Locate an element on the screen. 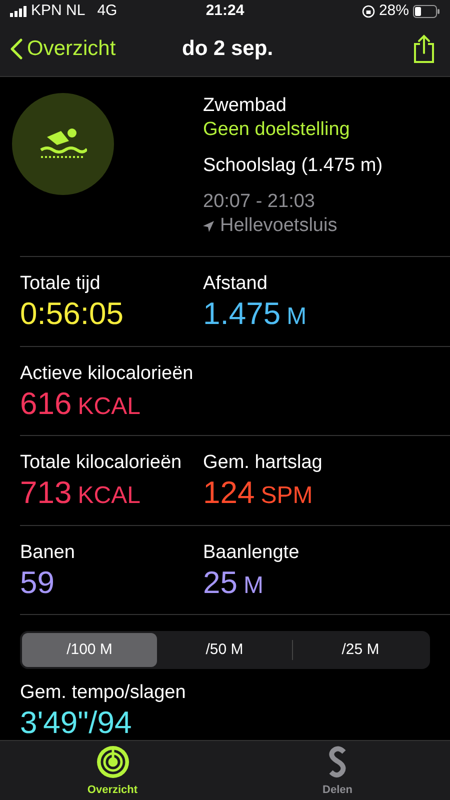 This screenshot has height=800, width=450. metric-value: 124 SPM is located at coordinates (258, 493).